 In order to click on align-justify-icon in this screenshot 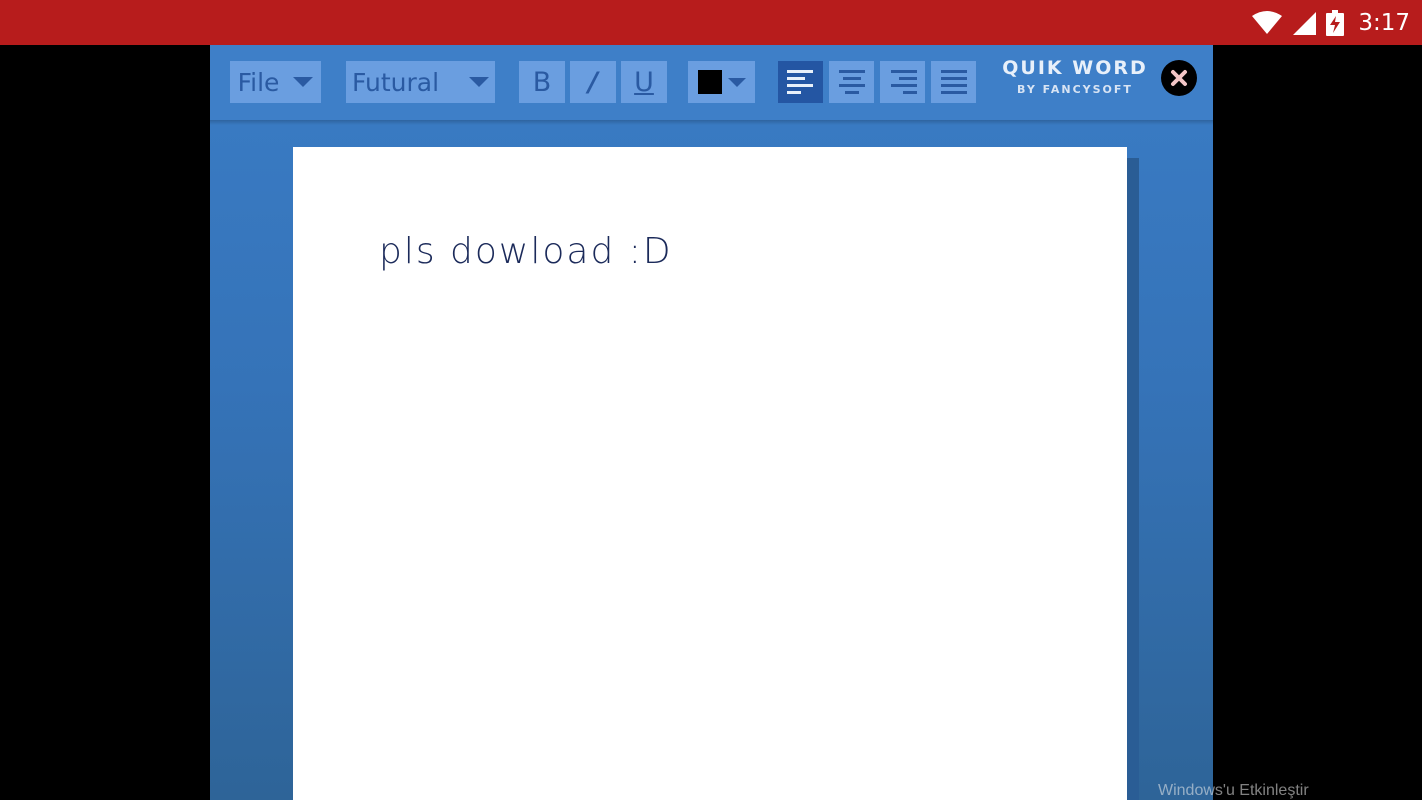, I will do `click(953, 82)`.